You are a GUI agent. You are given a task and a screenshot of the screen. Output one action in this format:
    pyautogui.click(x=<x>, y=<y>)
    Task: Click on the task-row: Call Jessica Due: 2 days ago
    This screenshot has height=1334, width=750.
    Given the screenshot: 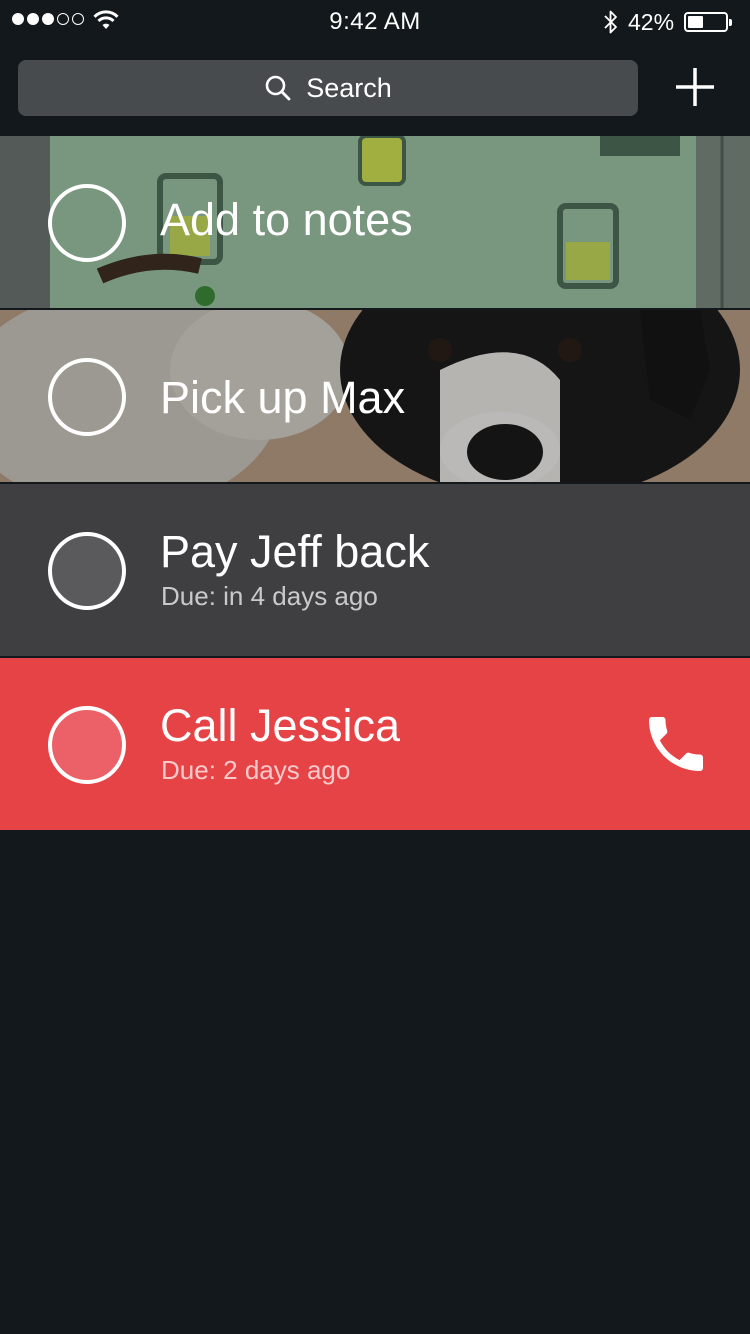 What is the action you would take?
    pyautogui.click(x=375, y=744)
    